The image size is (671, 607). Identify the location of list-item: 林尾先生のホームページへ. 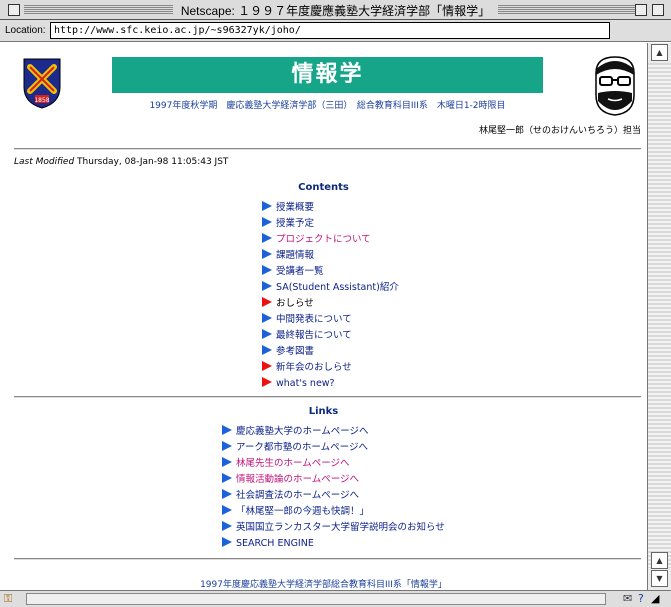
(333, 464).